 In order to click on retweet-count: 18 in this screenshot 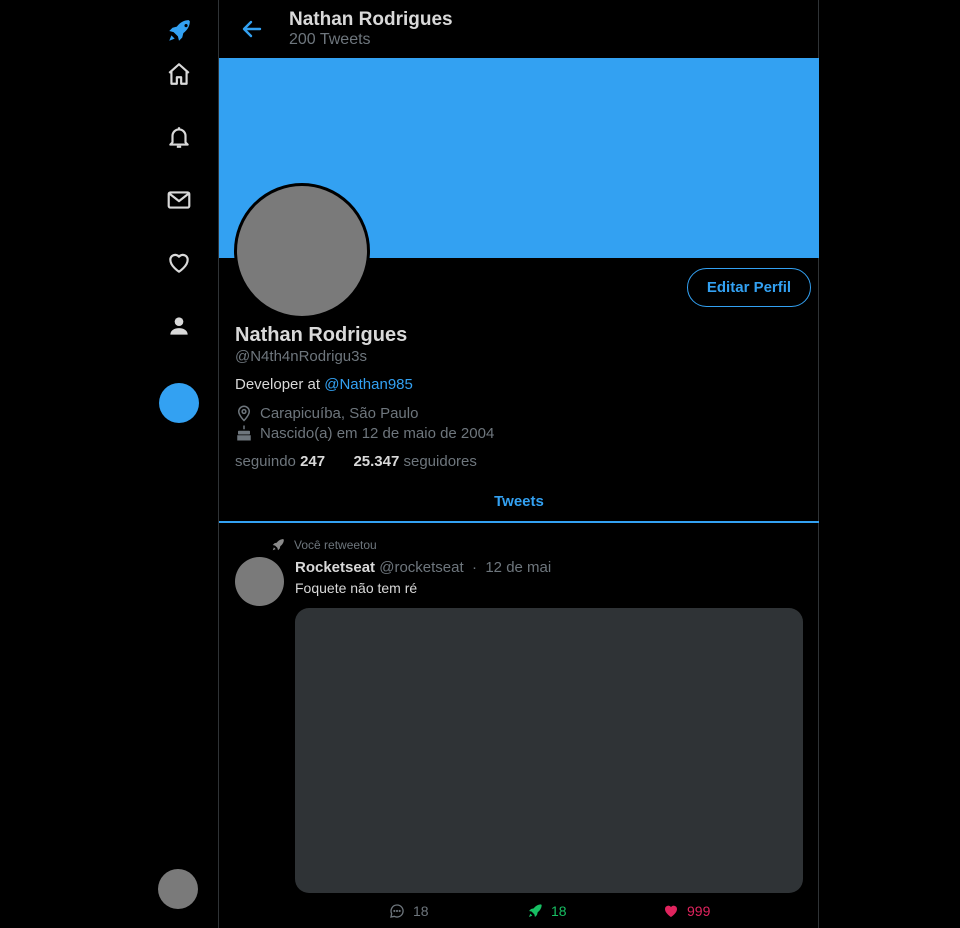, I will do `click(559, 911)`.